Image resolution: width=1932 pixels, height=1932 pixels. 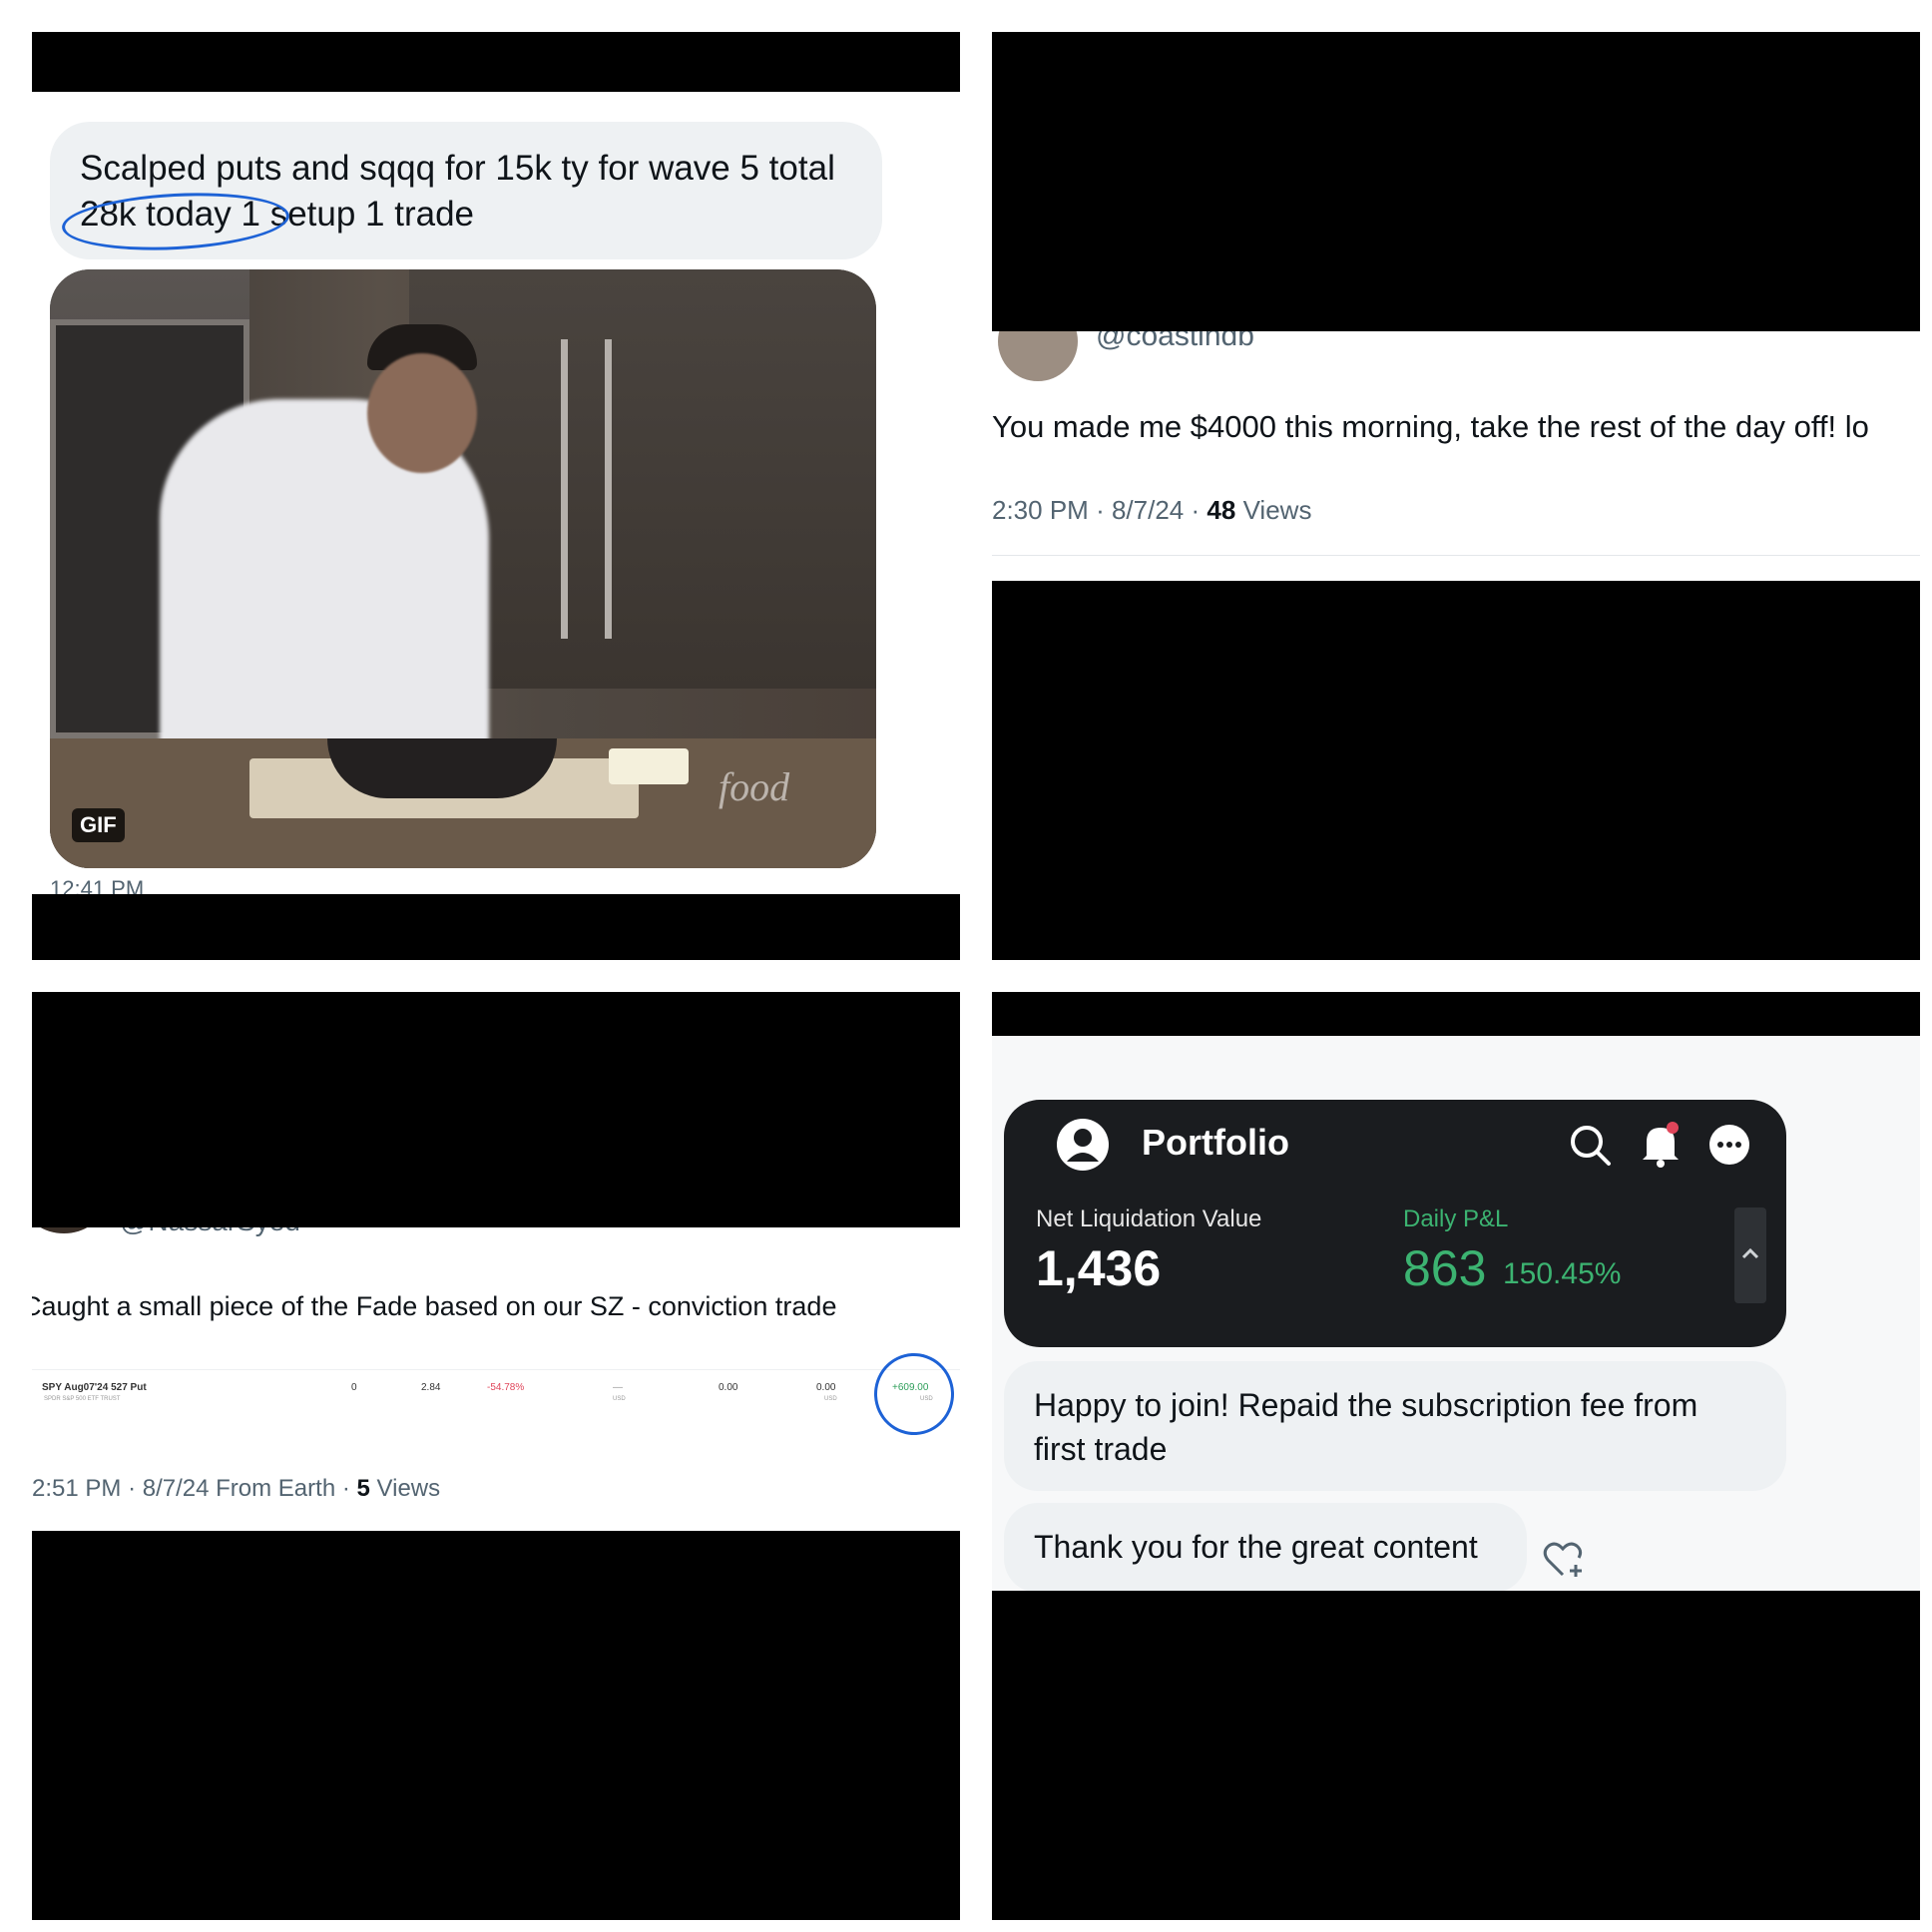 I want to click on collapse-button, so click(x=1750, y=1255).